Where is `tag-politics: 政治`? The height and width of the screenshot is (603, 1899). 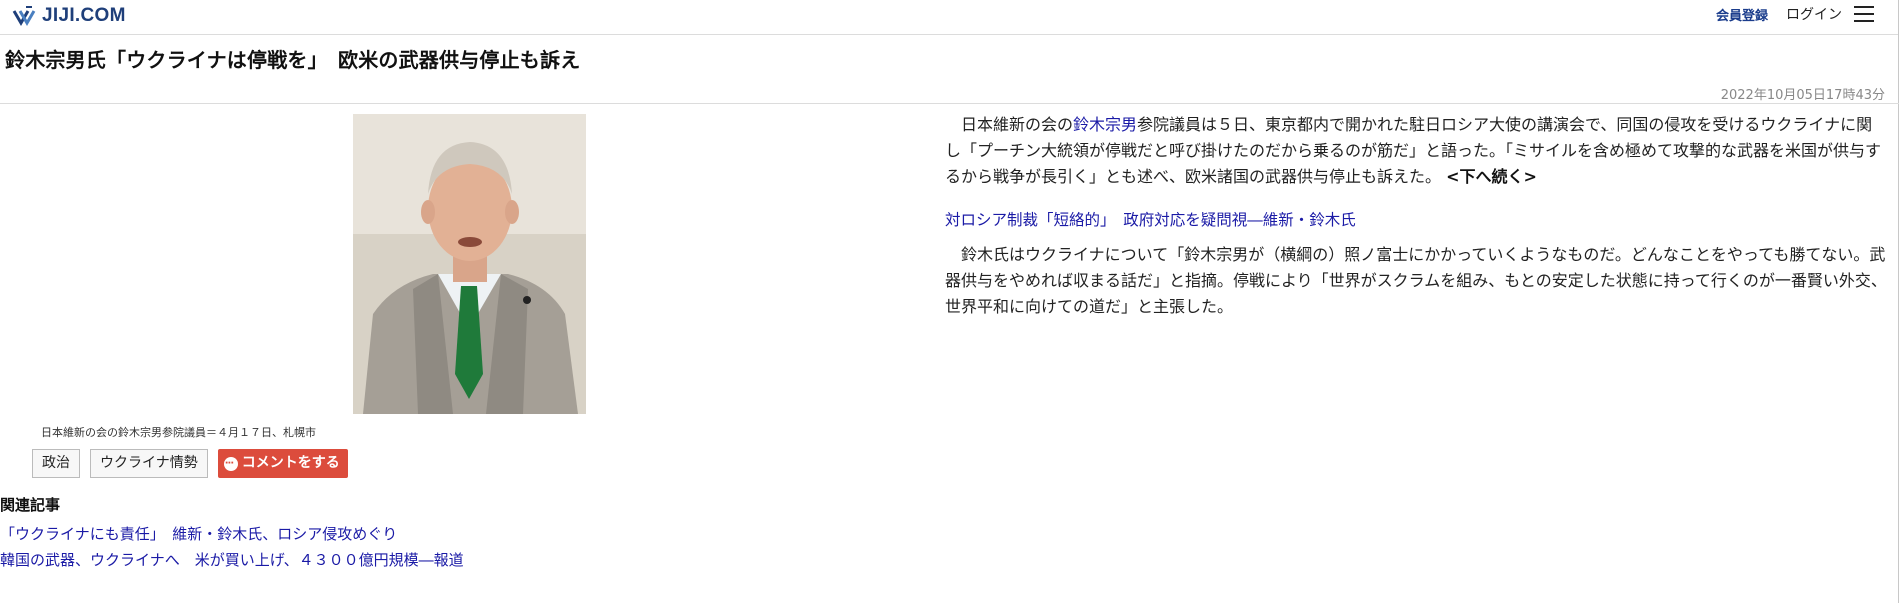
tag-politics: 政治 is located at coordinates (56, 463).